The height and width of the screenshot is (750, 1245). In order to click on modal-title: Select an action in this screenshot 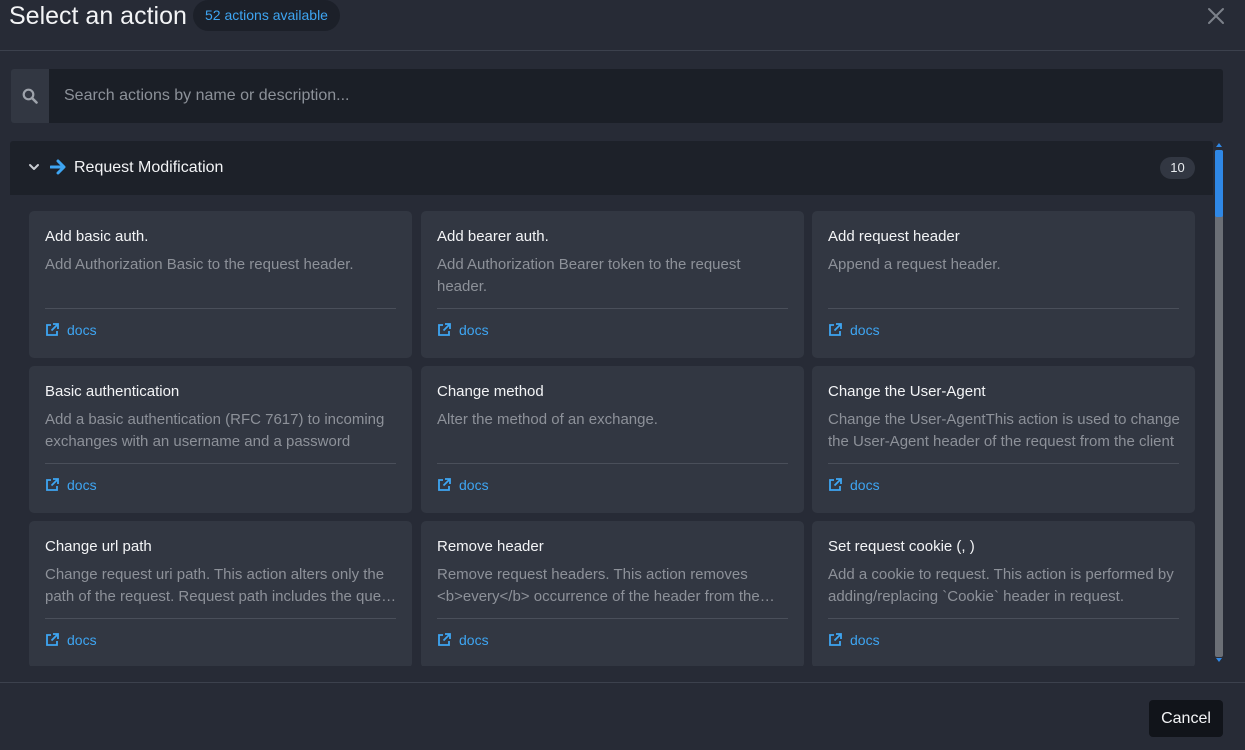, I will do `click(98, 16)`.